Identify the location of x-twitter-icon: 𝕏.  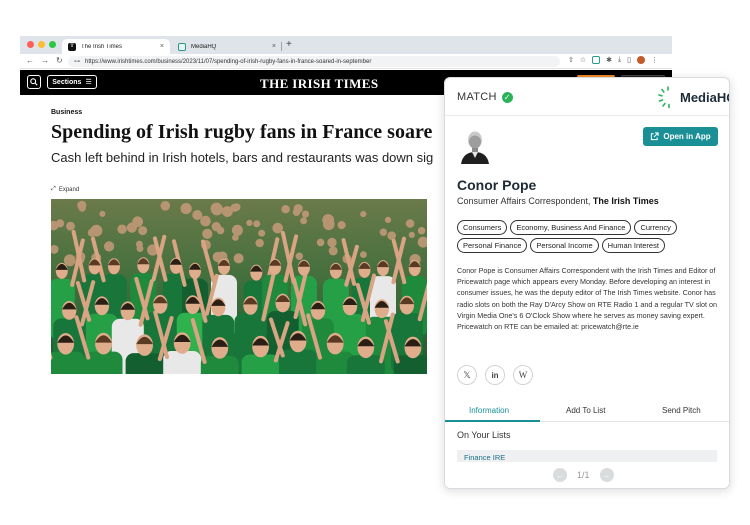
(467, 375).